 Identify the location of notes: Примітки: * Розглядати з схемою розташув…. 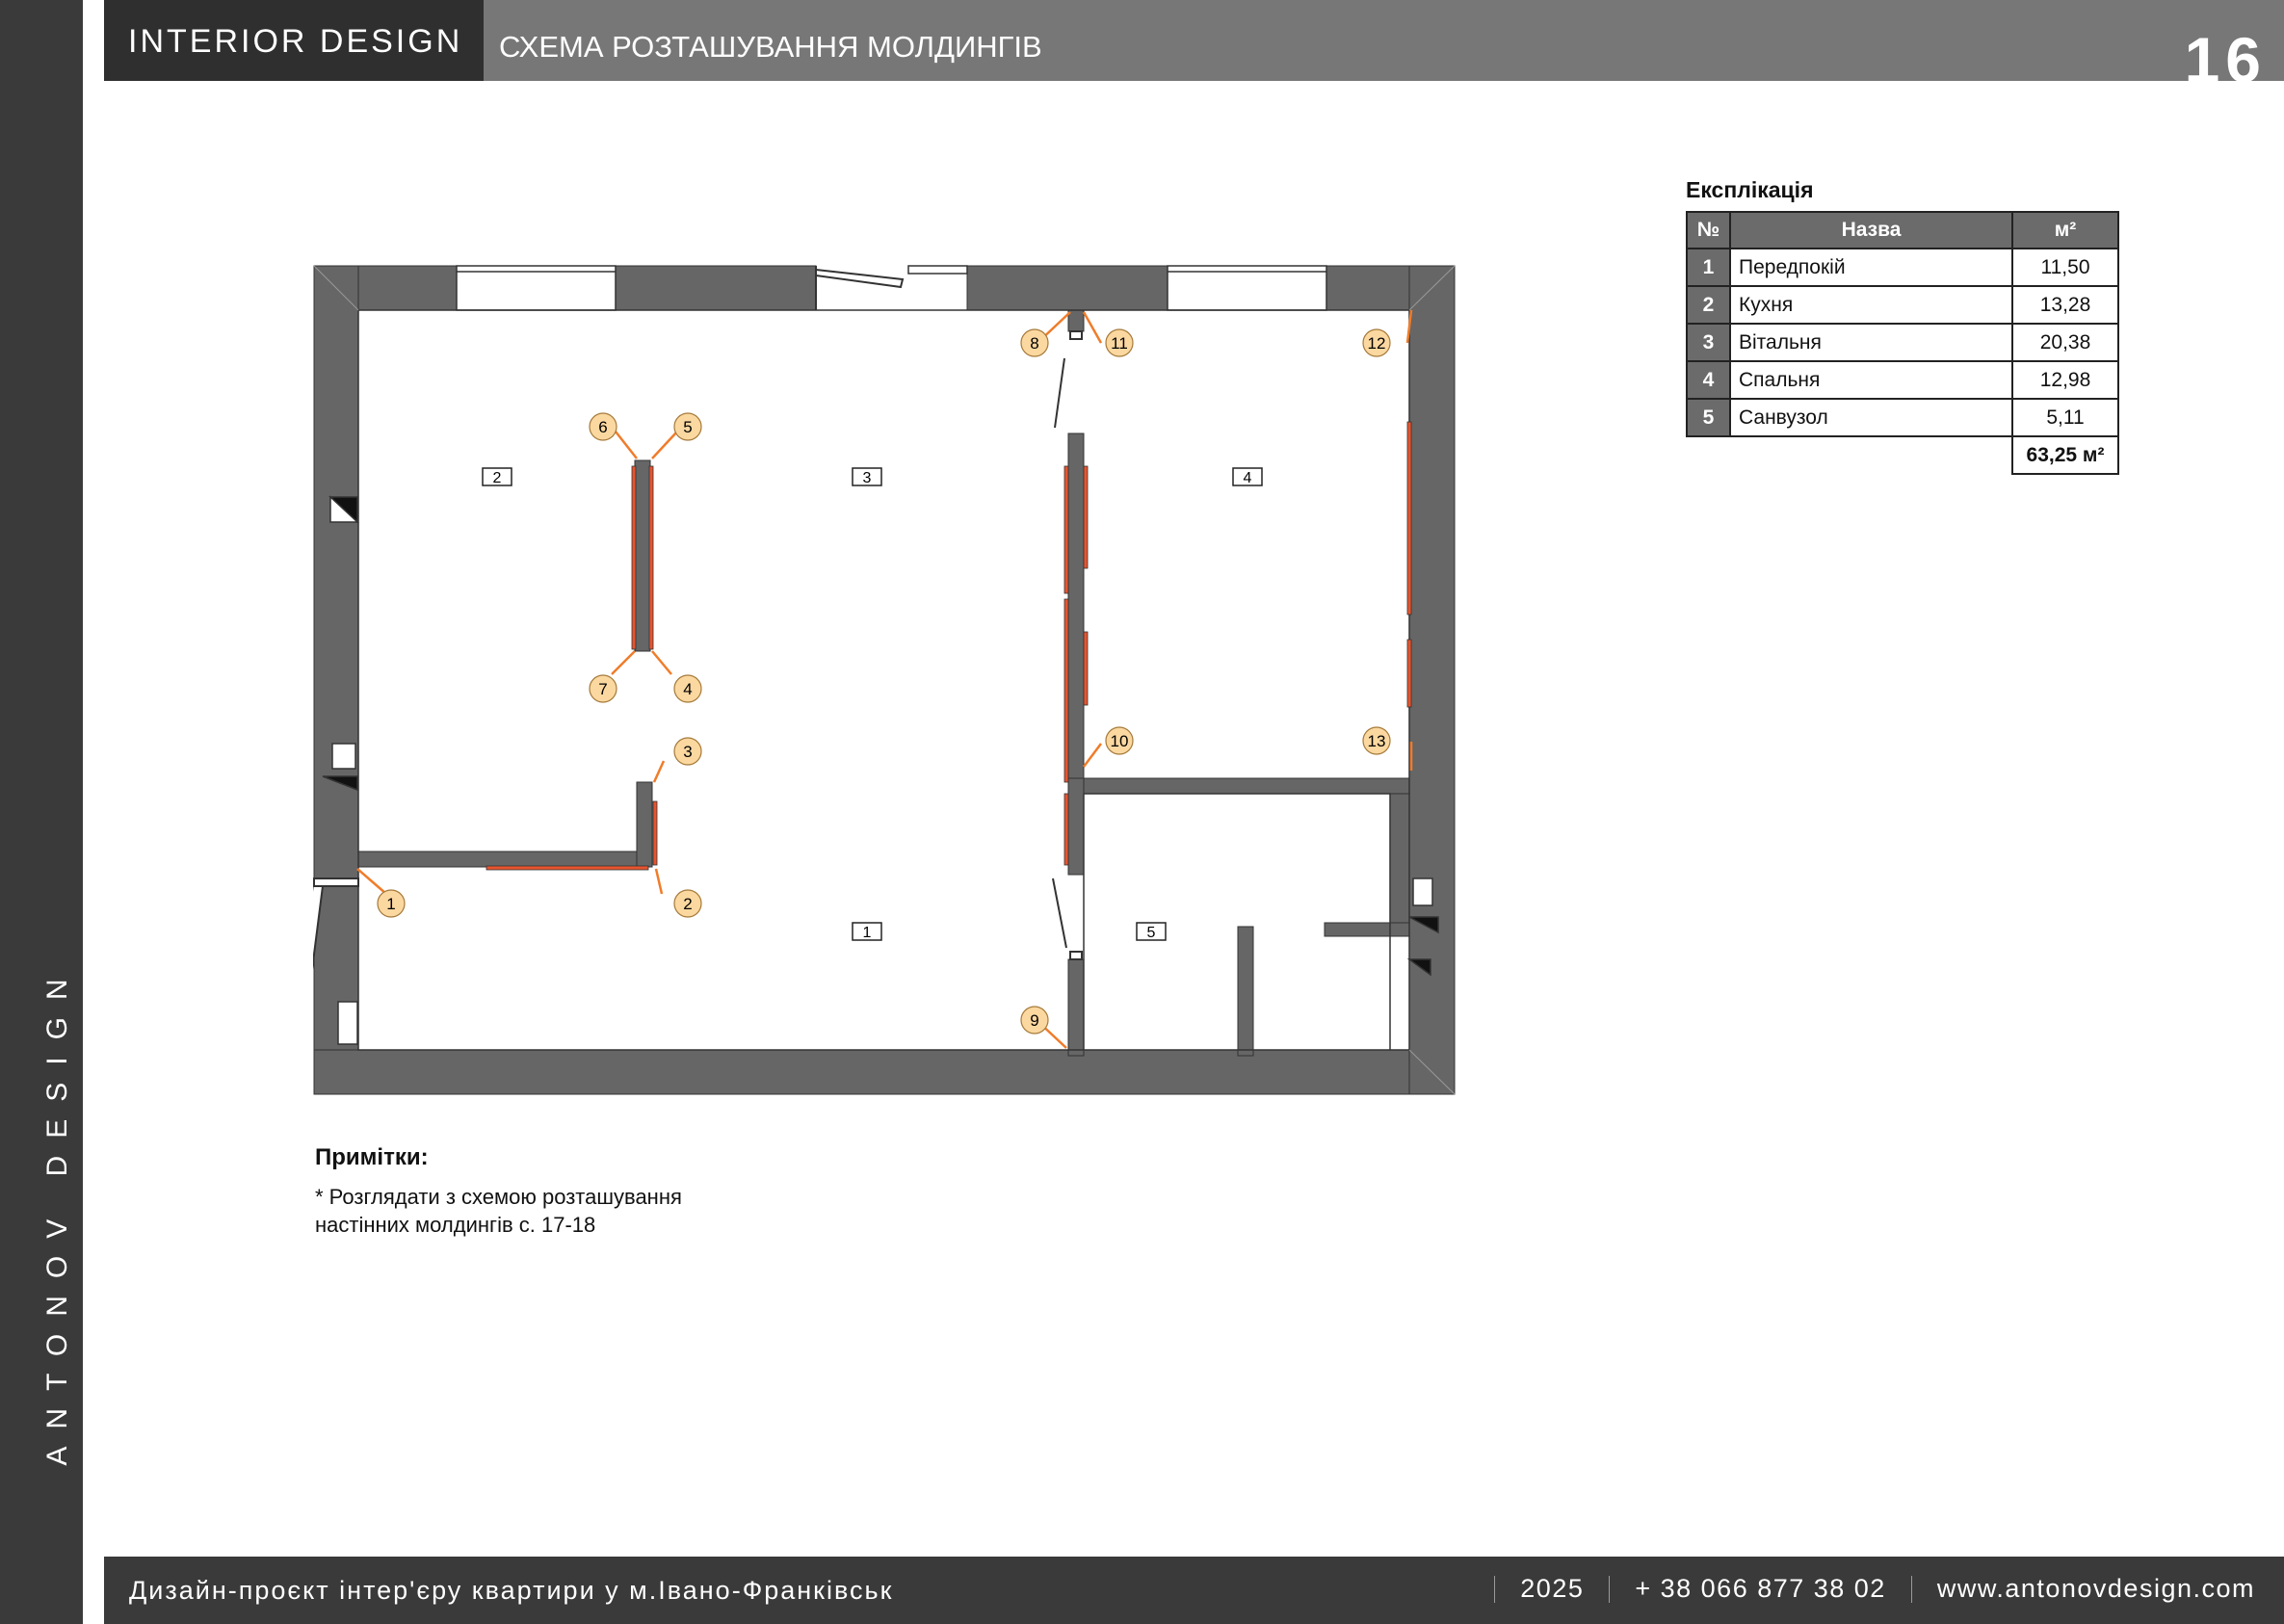
(536, 1191).